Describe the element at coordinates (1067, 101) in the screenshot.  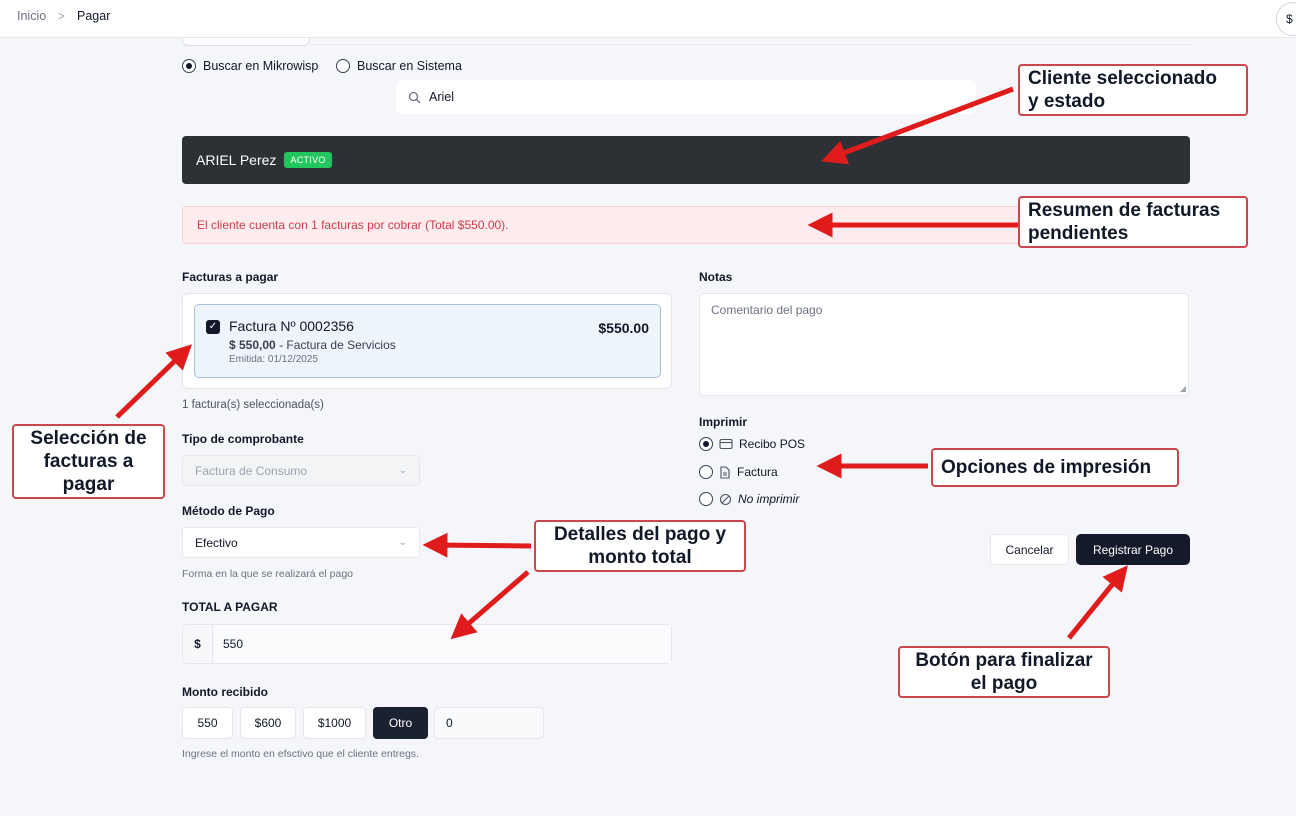
I see `callout-line: y estado` at that location.